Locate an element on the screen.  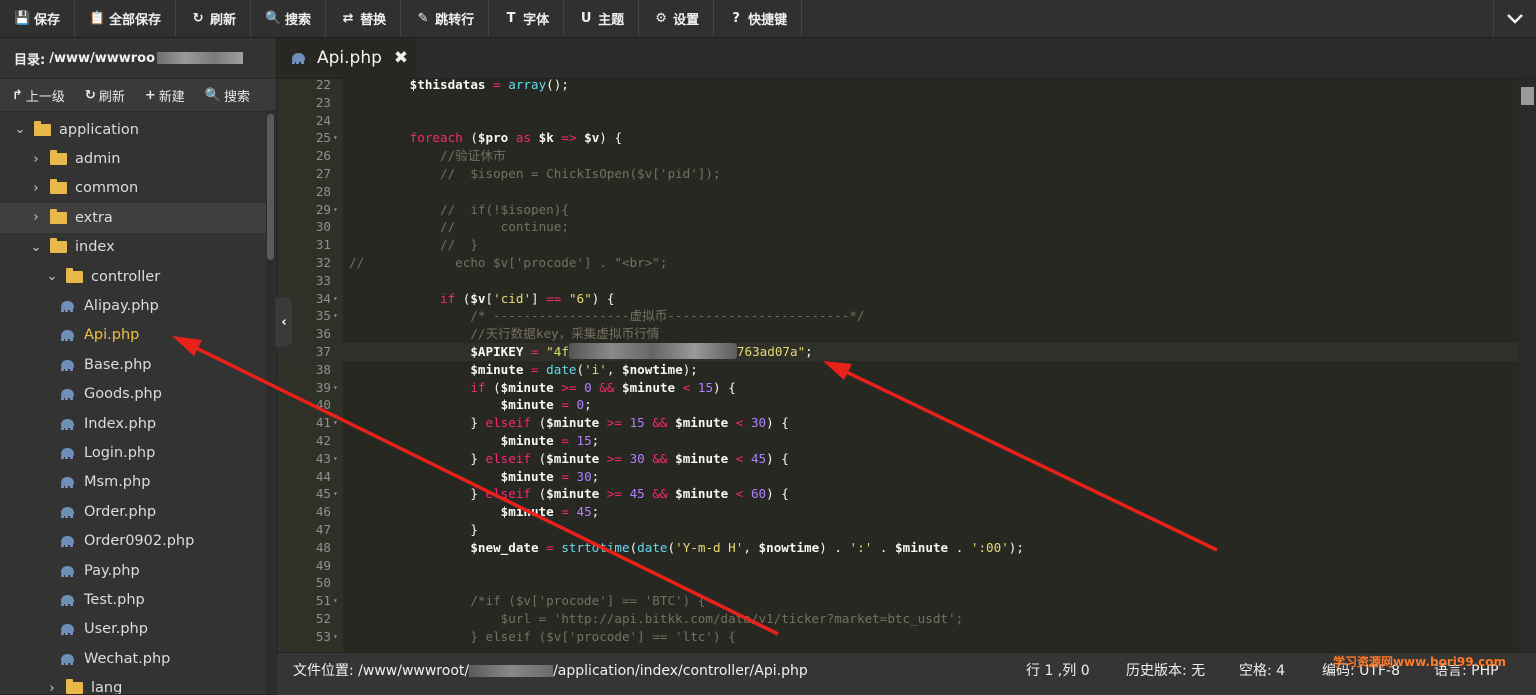
code-line: 23 is located at coordinates (898, 103).